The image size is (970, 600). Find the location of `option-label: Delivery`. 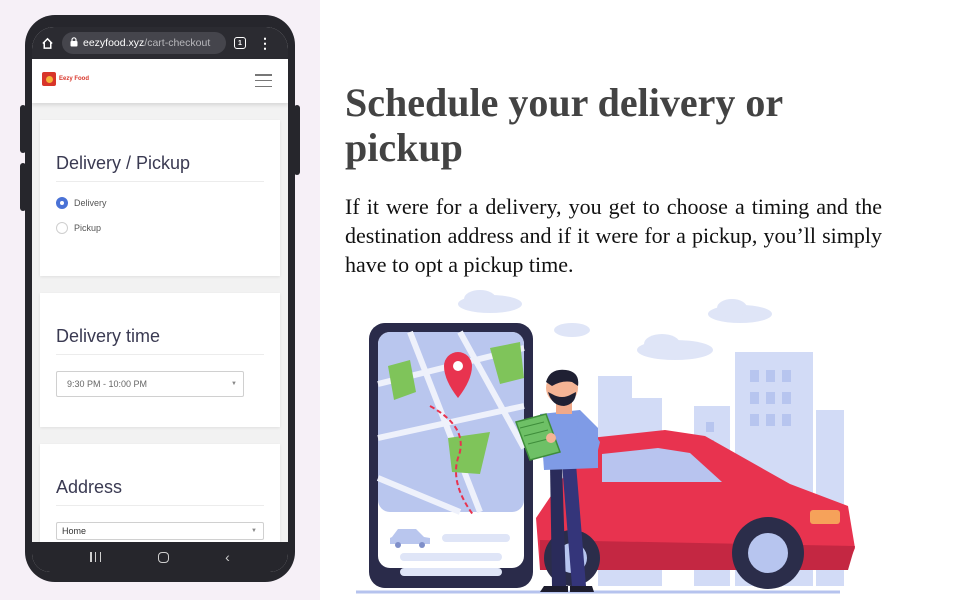

option-label: Delivery is located at coordinates (90, 203).